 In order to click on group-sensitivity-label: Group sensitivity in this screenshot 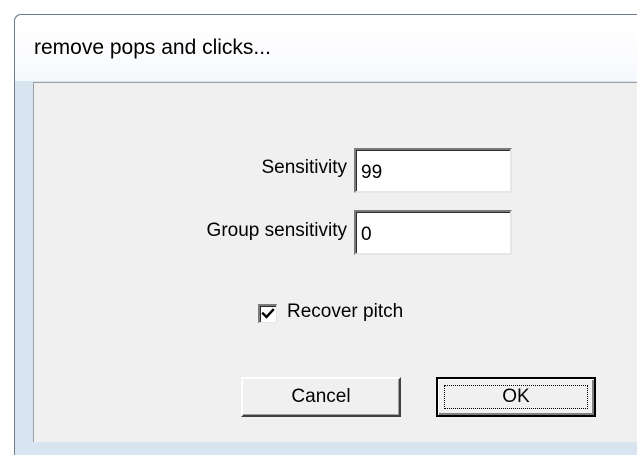, I will do `click(276, 230)`.